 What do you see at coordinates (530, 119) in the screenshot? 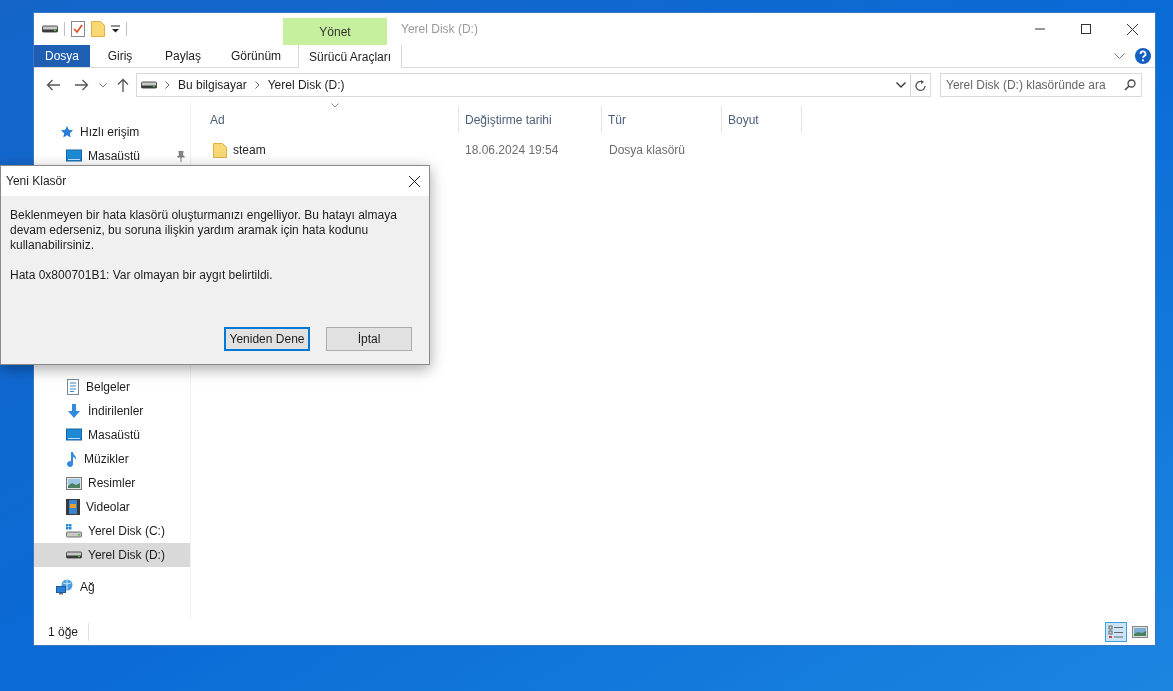
I see `column-header: Değiştirme tarihi` at bounding box center [530, 119].